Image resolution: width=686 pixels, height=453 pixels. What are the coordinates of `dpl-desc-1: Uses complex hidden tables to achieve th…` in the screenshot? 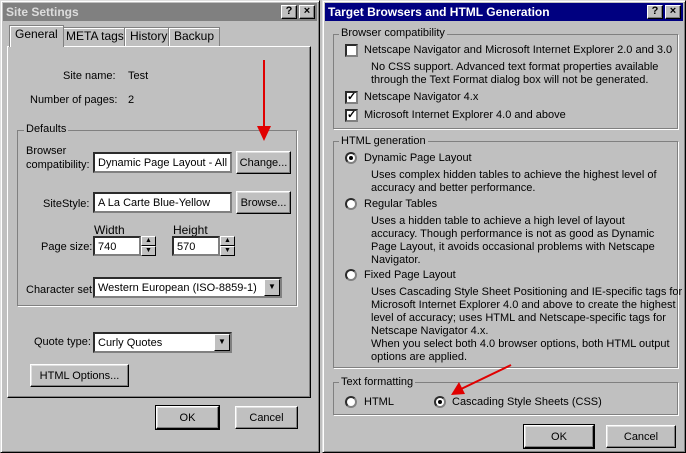 It's located at (514, 175).